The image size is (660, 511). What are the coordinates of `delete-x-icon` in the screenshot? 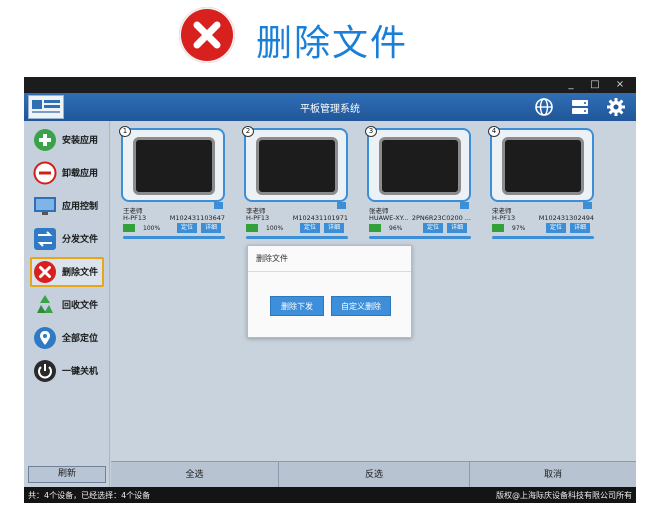 It's located at (45, 272).